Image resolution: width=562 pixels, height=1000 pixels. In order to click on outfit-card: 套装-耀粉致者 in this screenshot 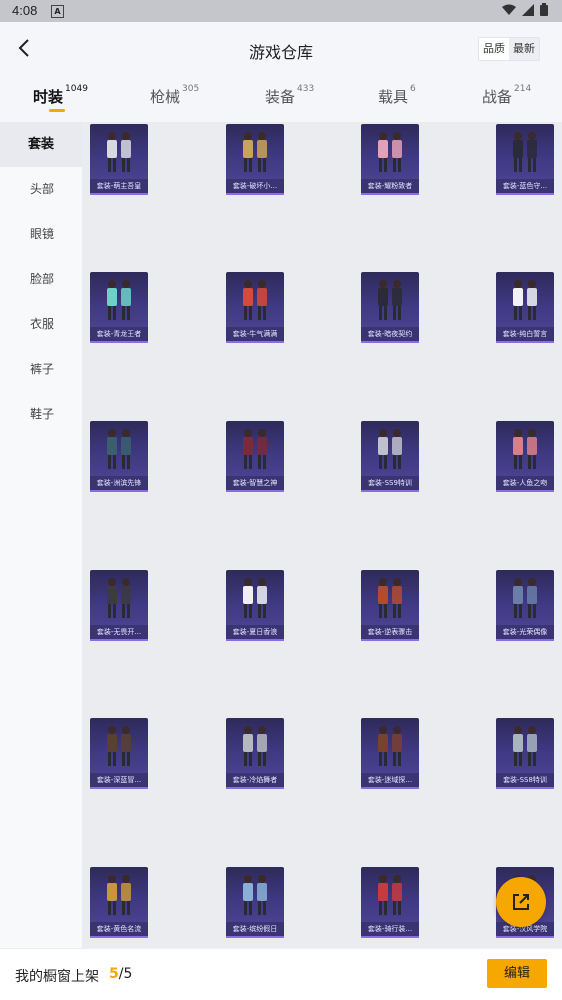, I will do `click(390, 159)`.